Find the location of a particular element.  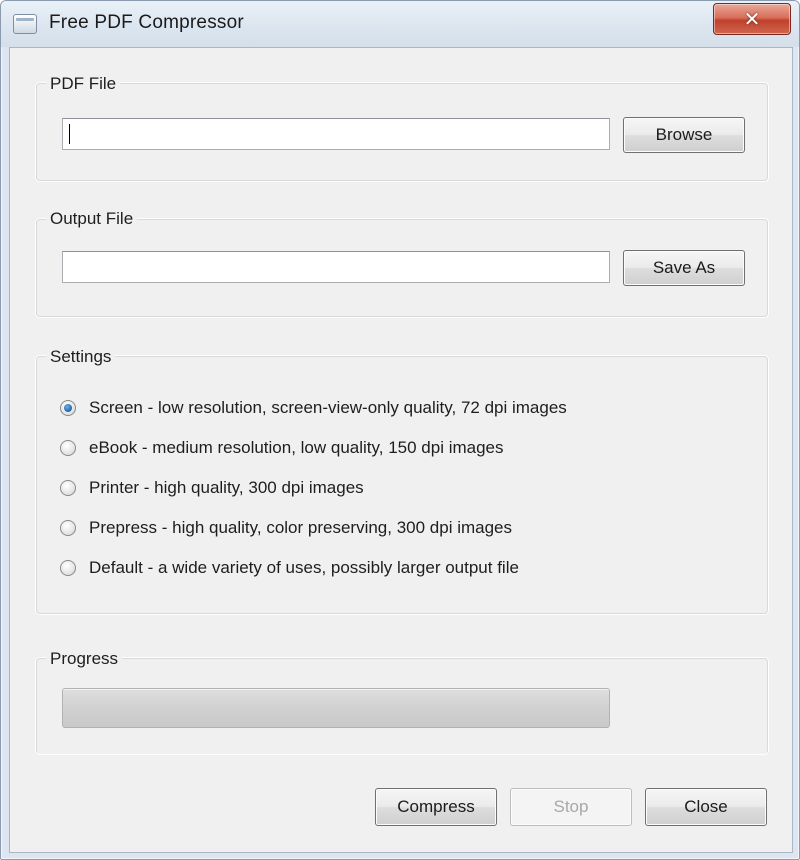

window-title: Free PDF Compressor is located at coordinates (146, 22).